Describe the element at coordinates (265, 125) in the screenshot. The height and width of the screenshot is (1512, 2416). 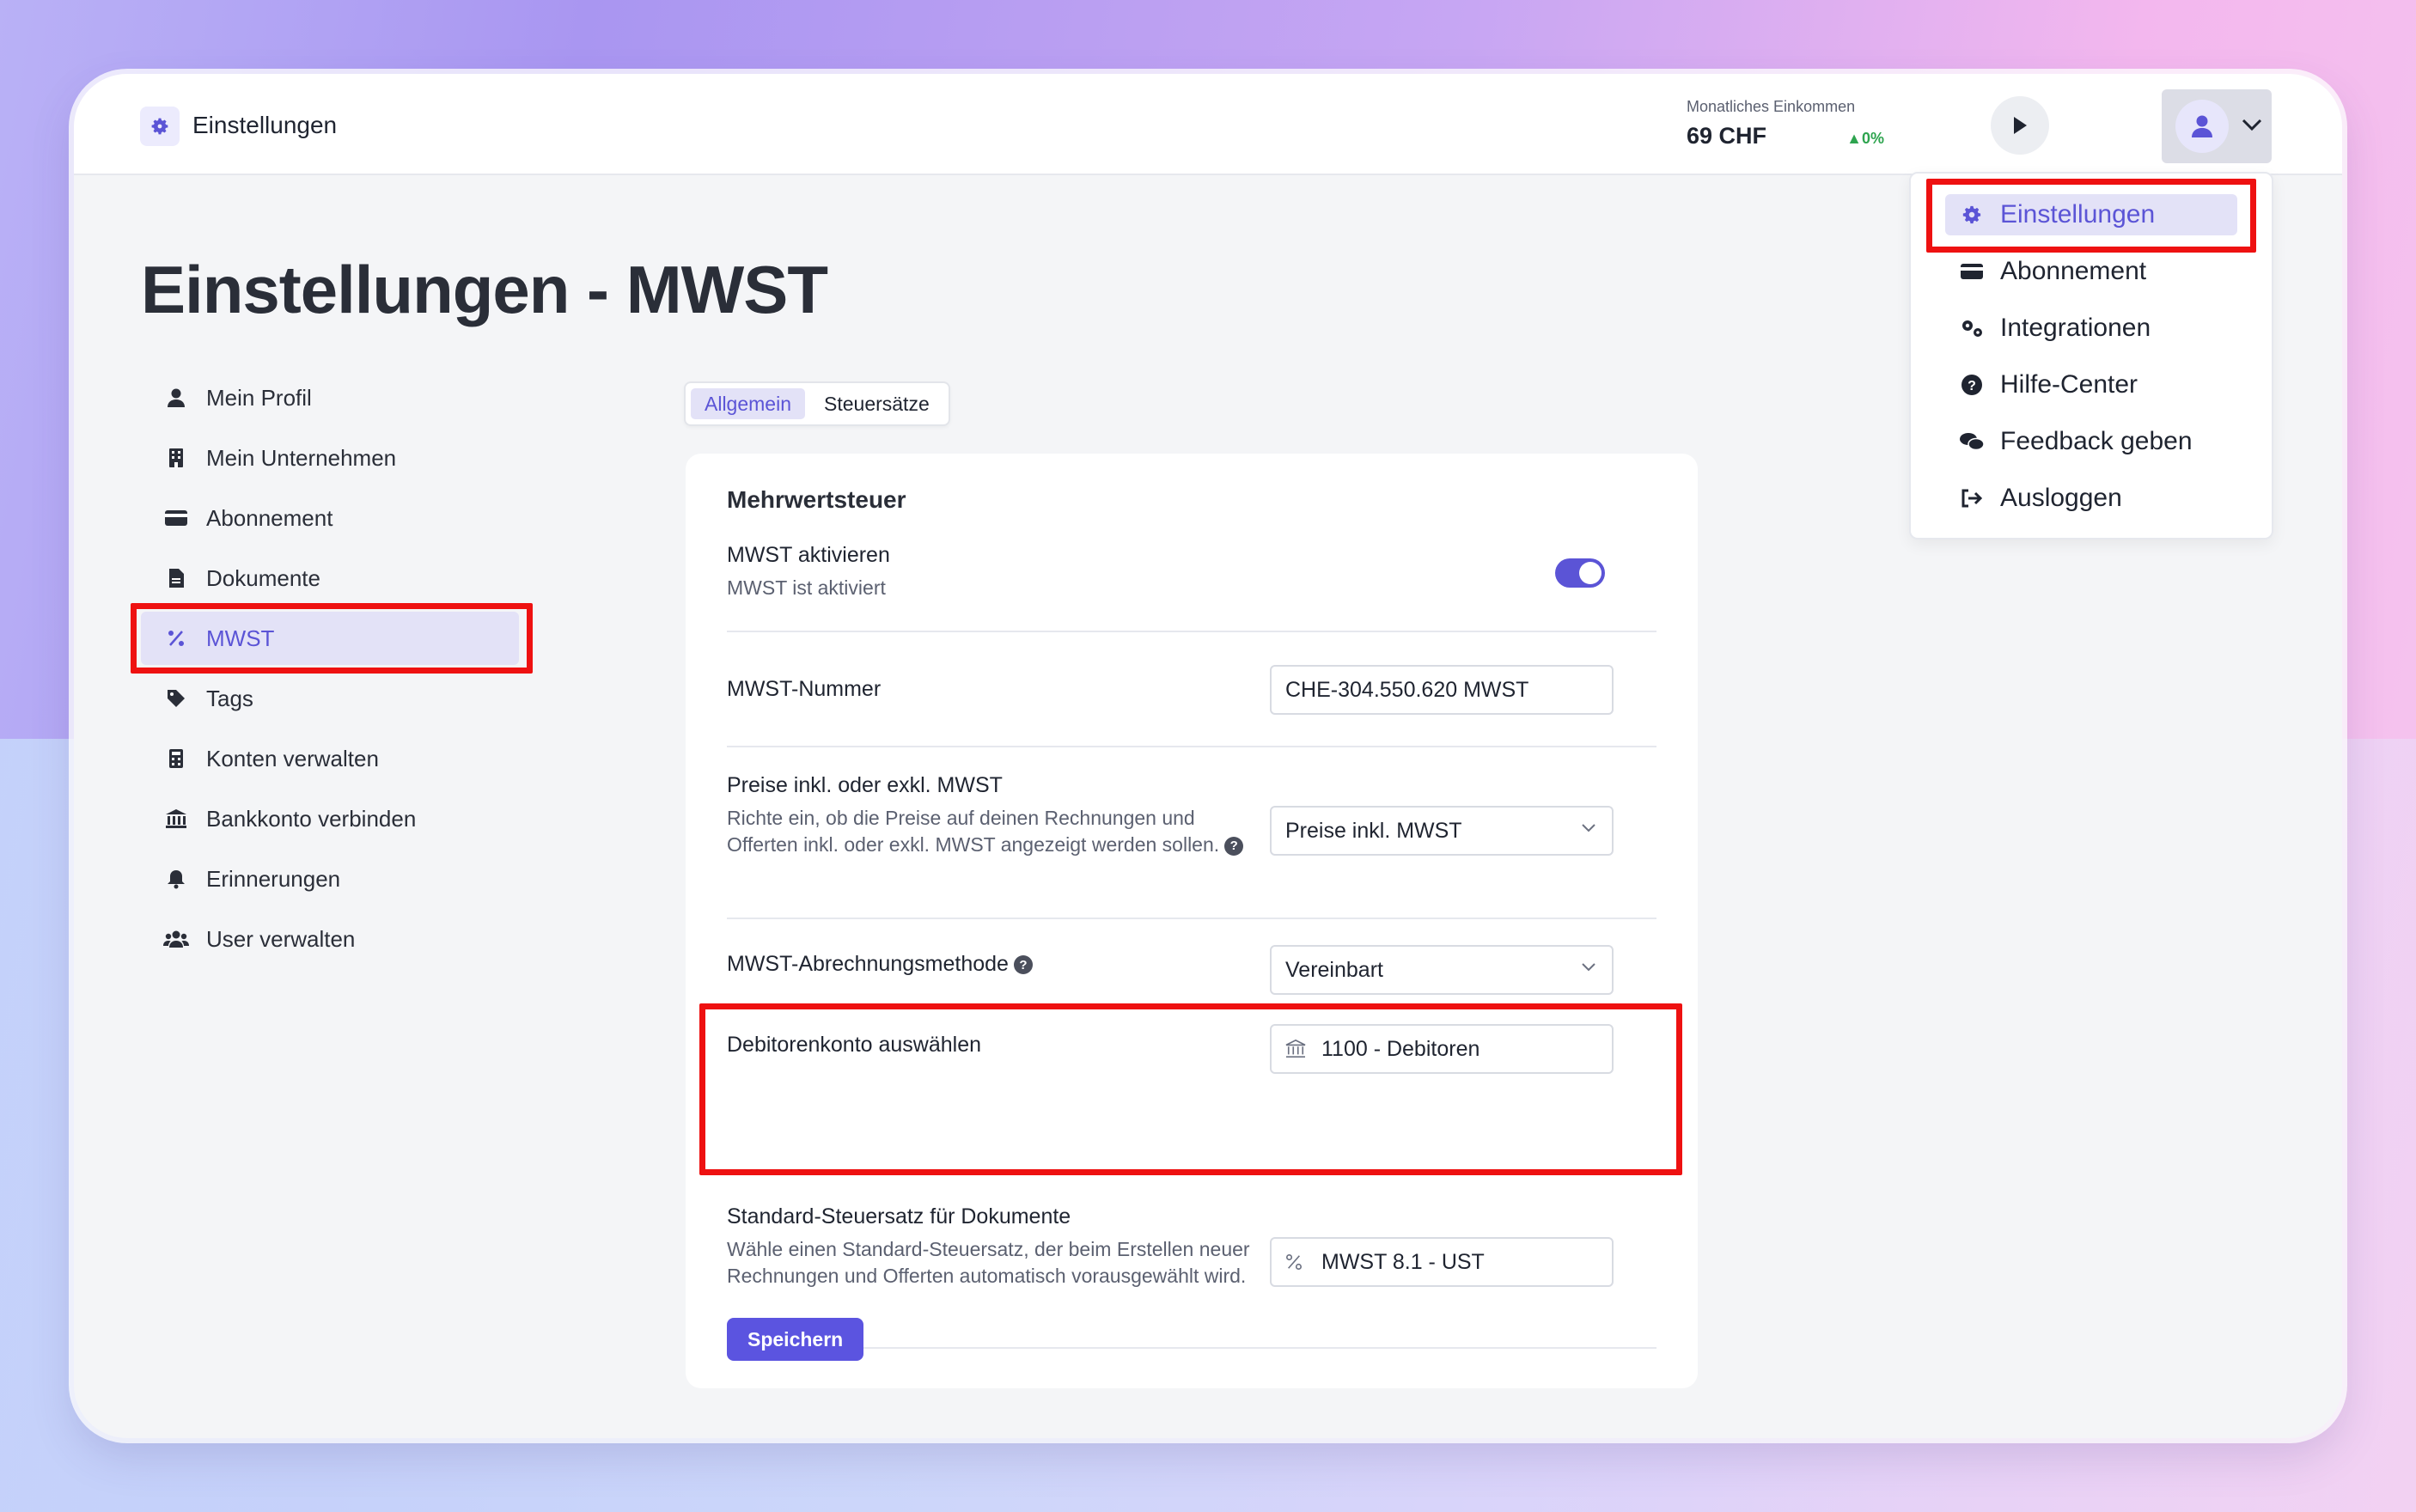
I see `app-title: Einstellungen` at that location.